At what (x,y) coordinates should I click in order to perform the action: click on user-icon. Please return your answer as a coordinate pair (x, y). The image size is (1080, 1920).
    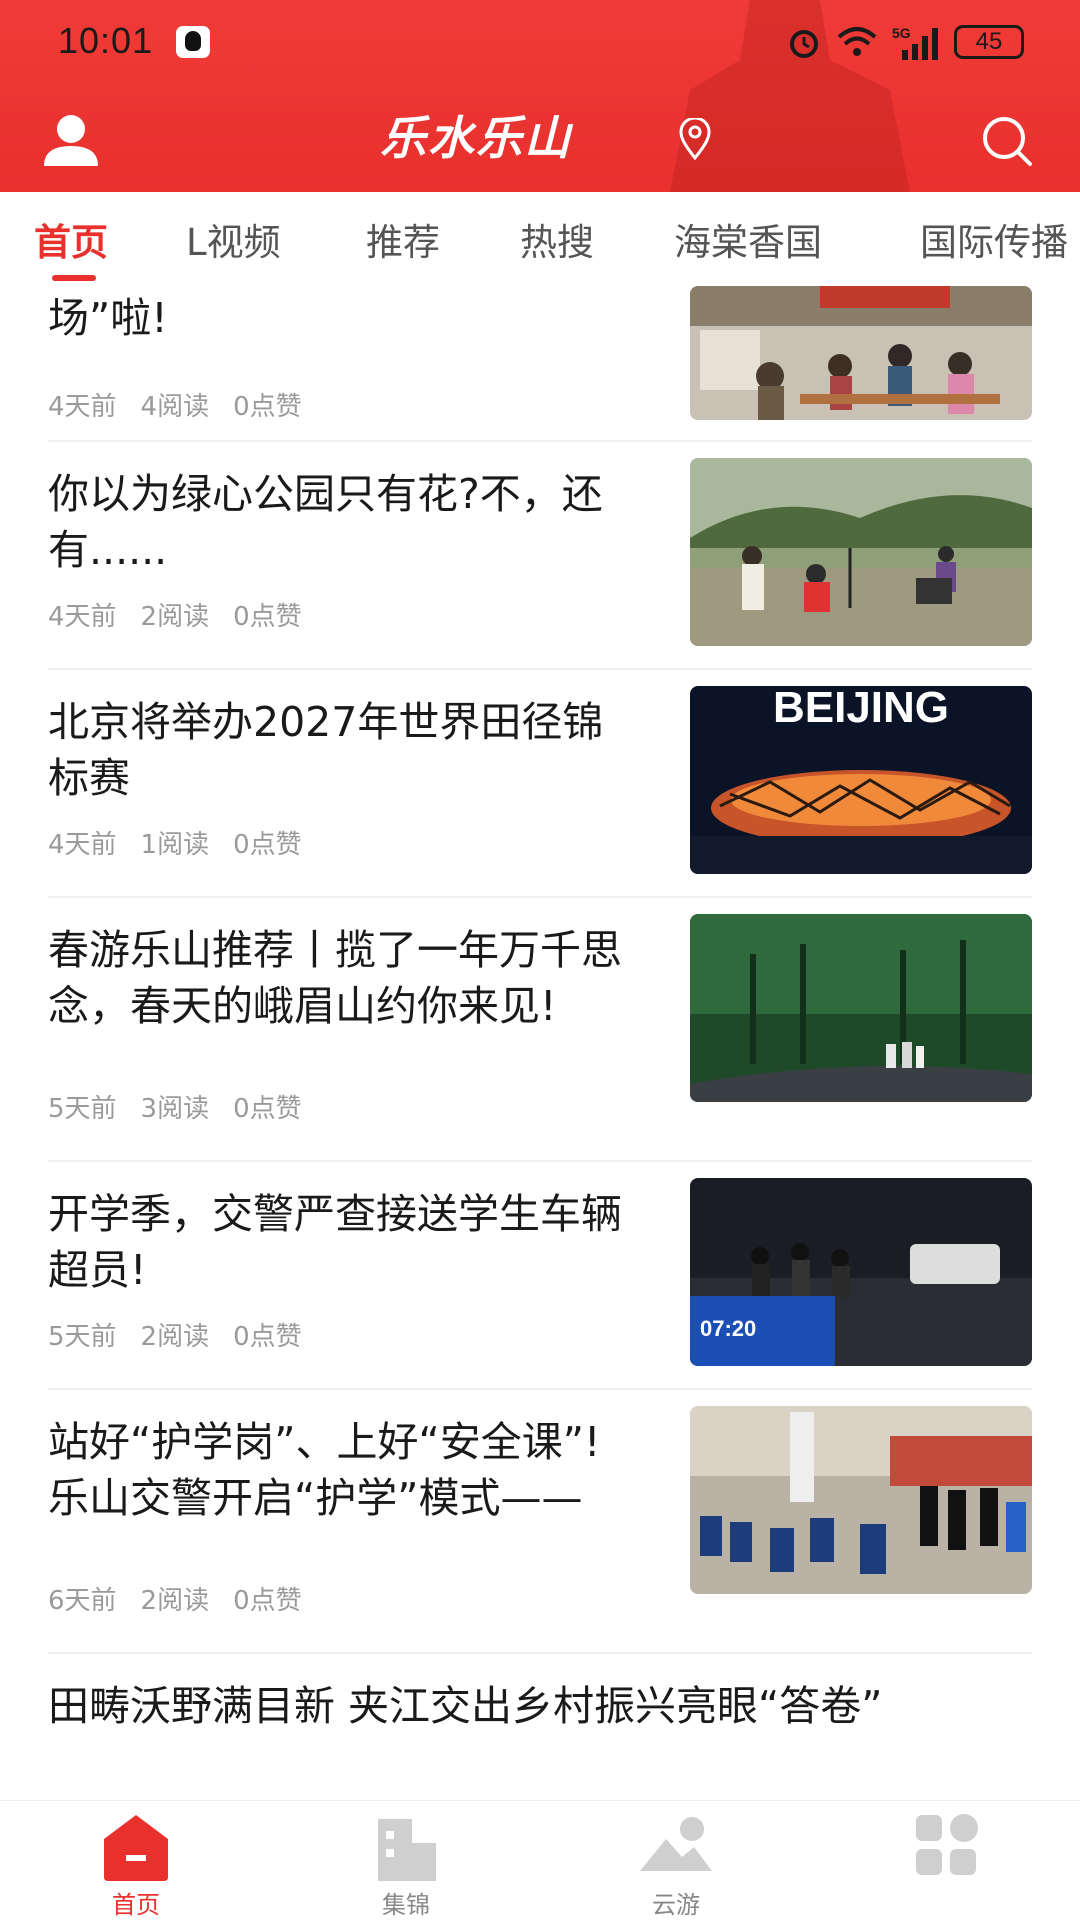
    Looking at the image, I should click on (71, 140).